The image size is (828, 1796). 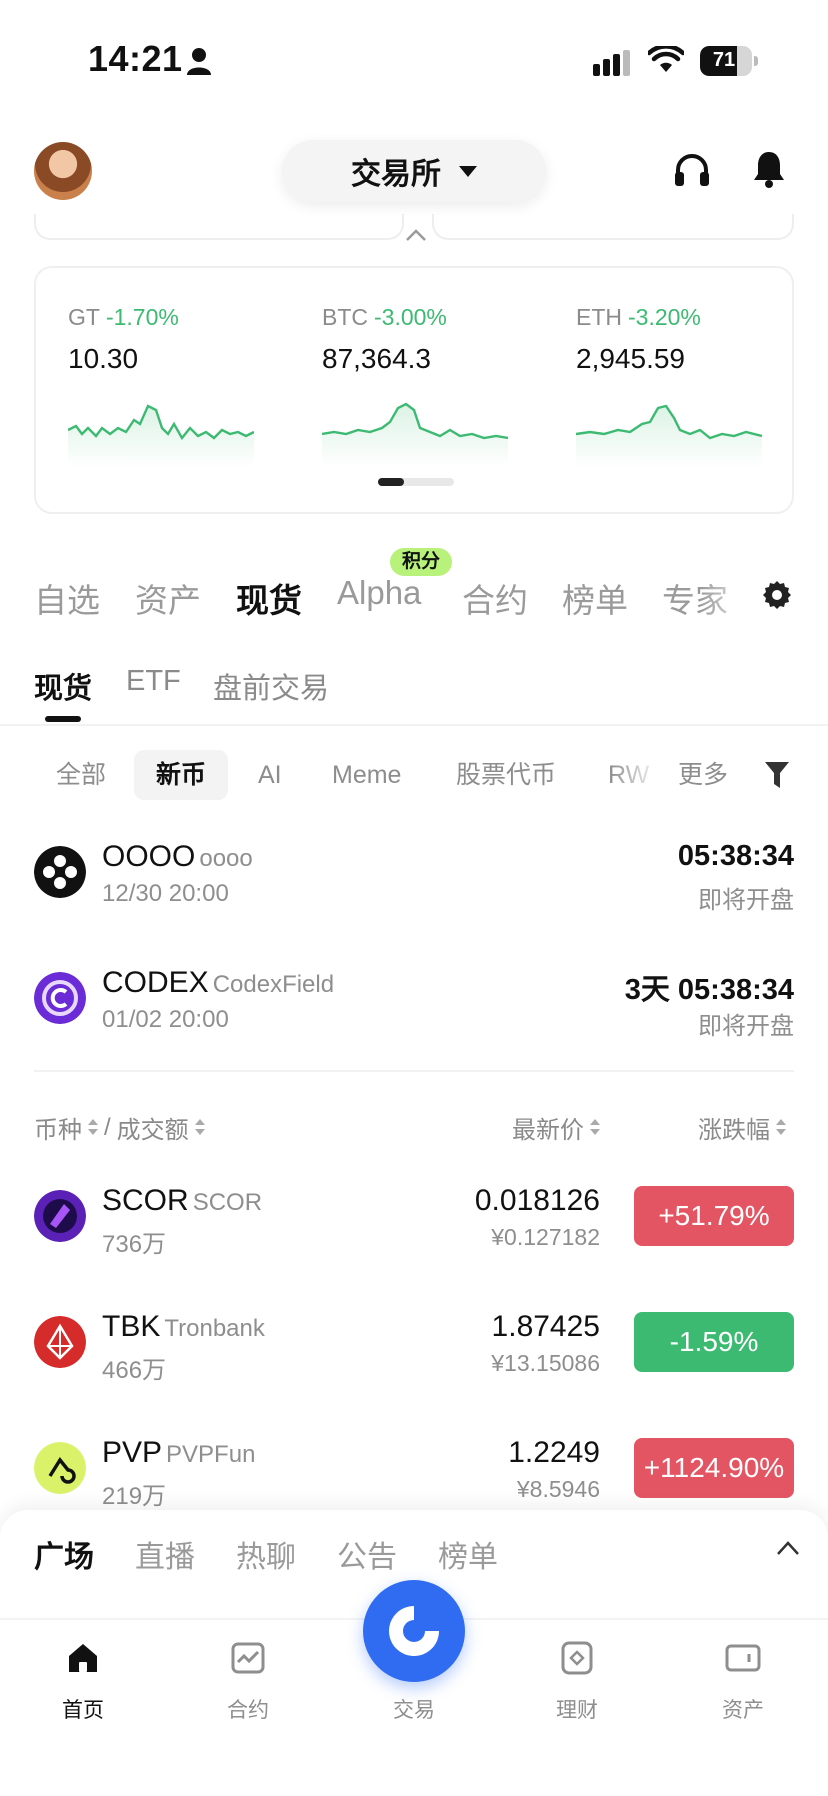 What do you see at coordinates (735, 856) in the screenshot?
I see `listing-countdown: 05:38:34` at bounding box center [735, 856].